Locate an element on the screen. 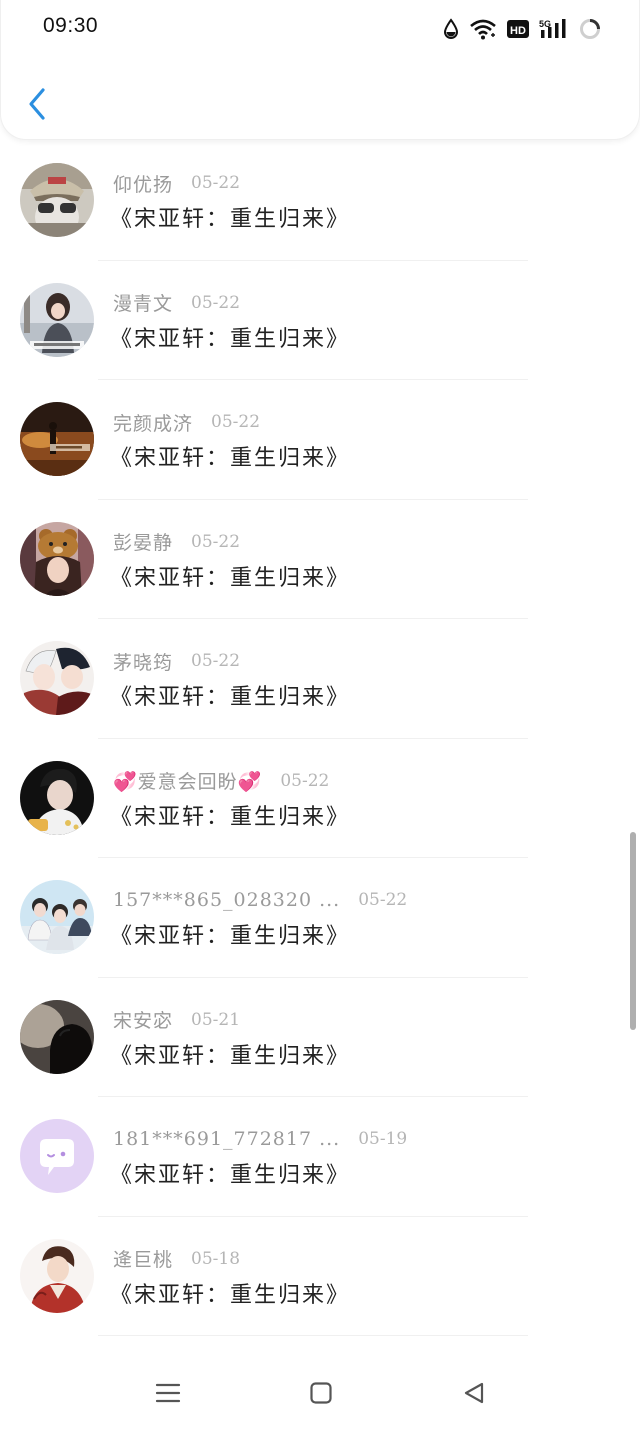 Image resolution: width=640 pixels, height=1433 pixels. back-button is located at coordinates (37, 104).